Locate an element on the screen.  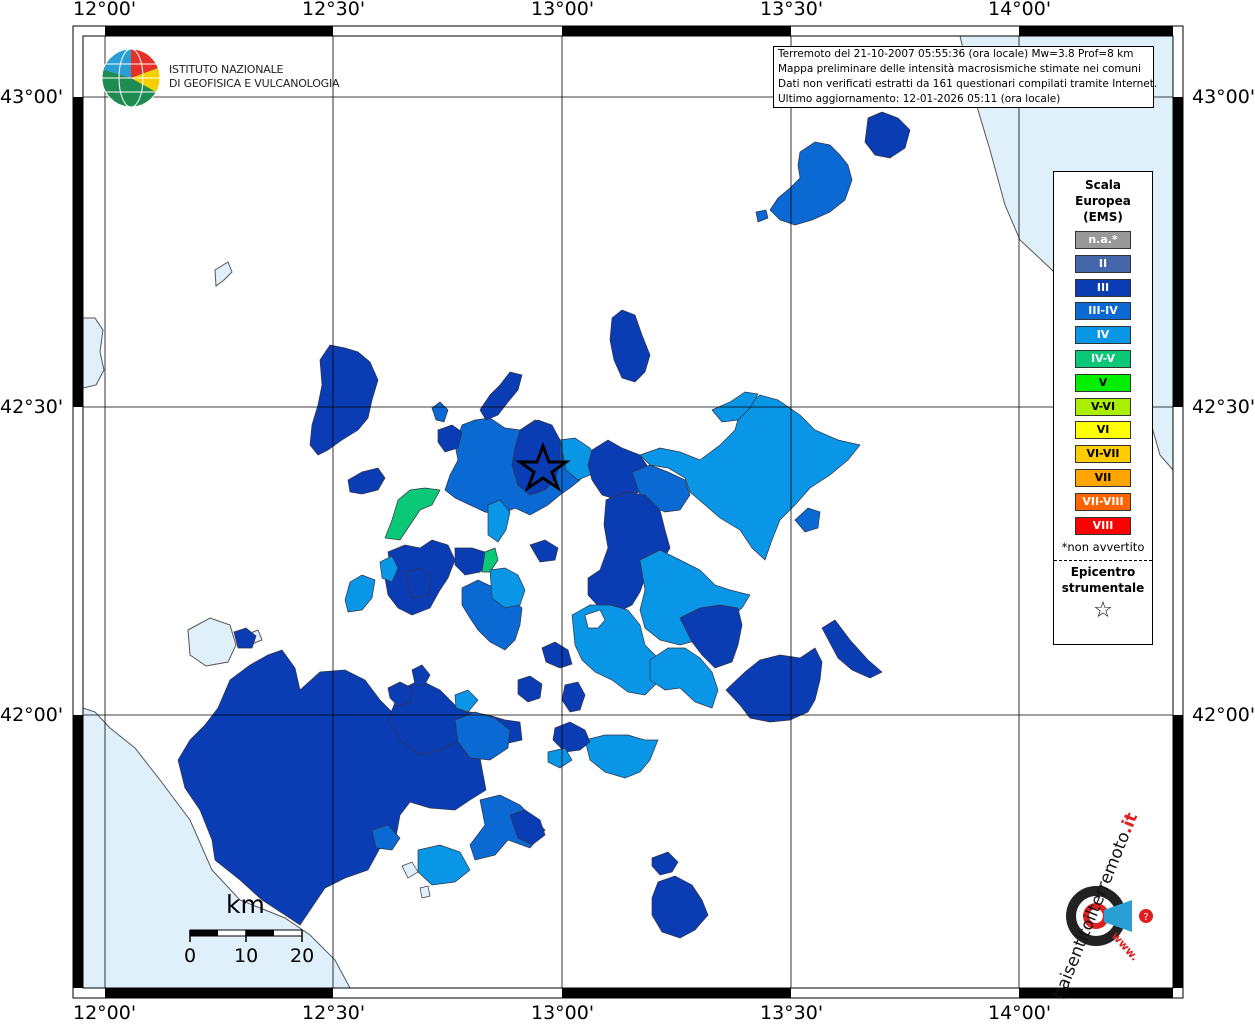
lon-label-top-3: 13°00' is located at coordinates (563, 10).